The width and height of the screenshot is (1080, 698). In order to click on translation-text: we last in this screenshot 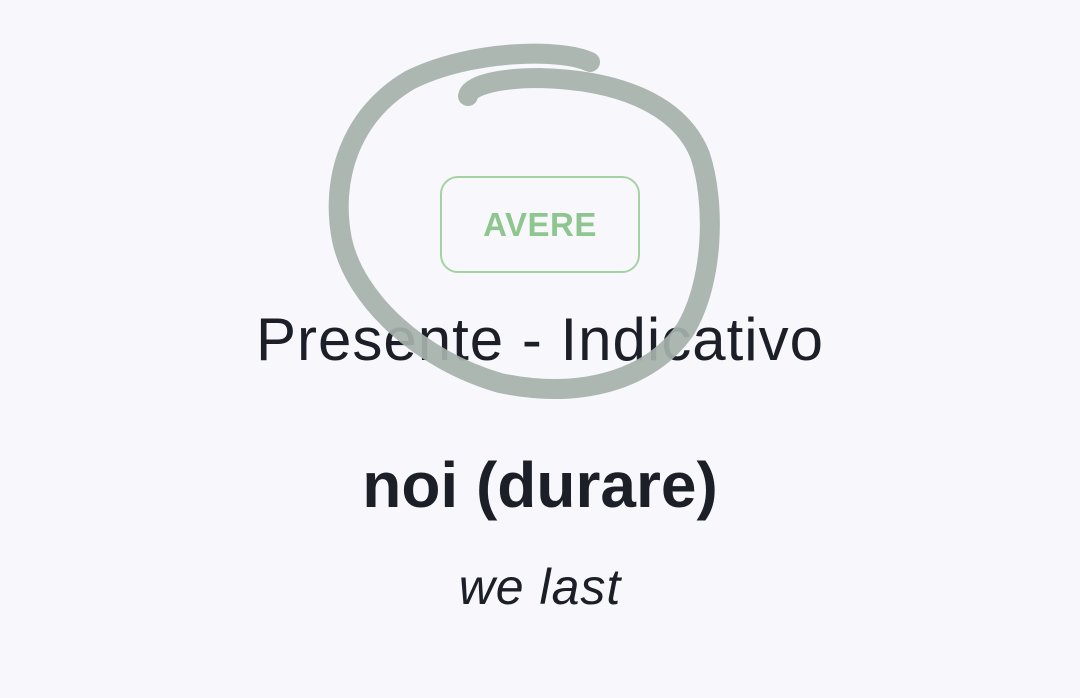, I will do `click(540, 587)`.